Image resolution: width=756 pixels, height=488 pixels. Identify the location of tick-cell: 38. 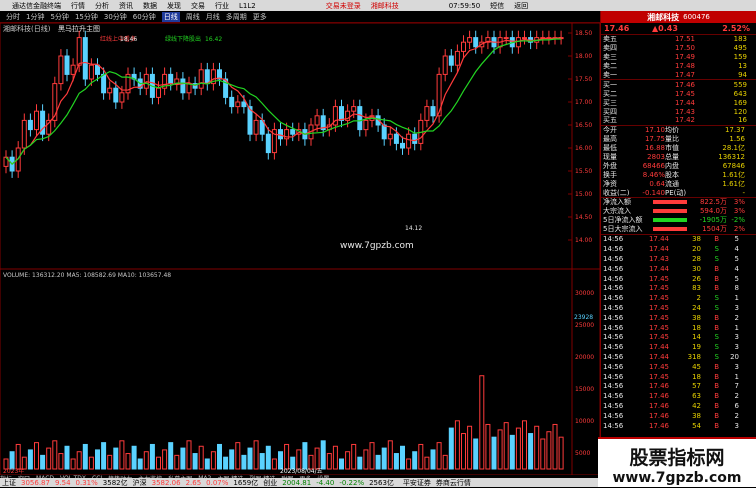
(696, 415).